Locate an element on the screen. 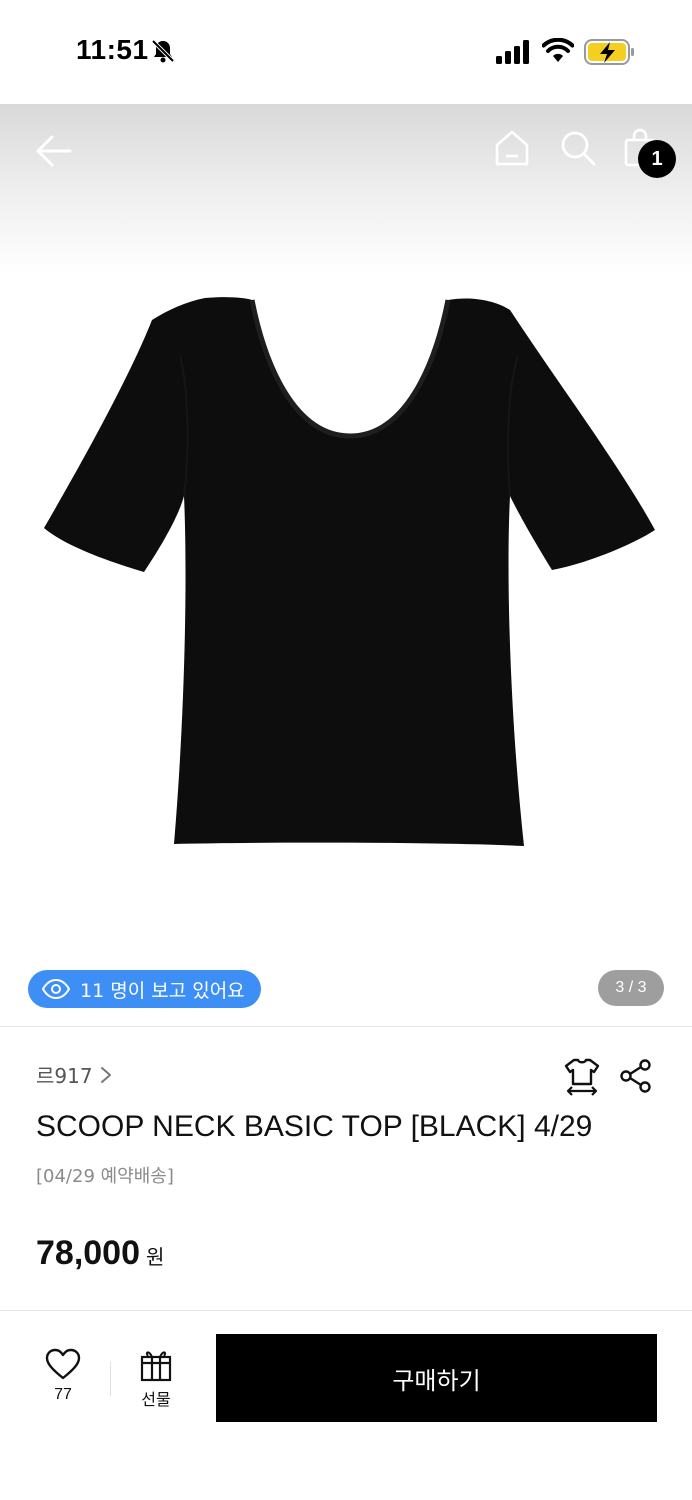 This screenshot has height=1500, width=692. status-time: 11:51 is located at coordinates (112, 49).